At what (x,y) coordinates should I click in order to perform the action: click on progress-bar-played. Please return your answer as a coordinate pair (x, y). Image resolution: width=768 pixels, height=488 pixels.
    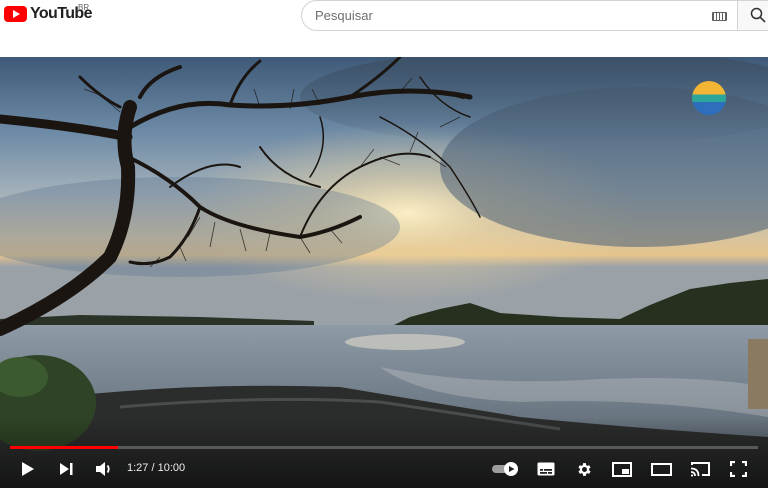
    Looking at the image, I should click on (64, 447).